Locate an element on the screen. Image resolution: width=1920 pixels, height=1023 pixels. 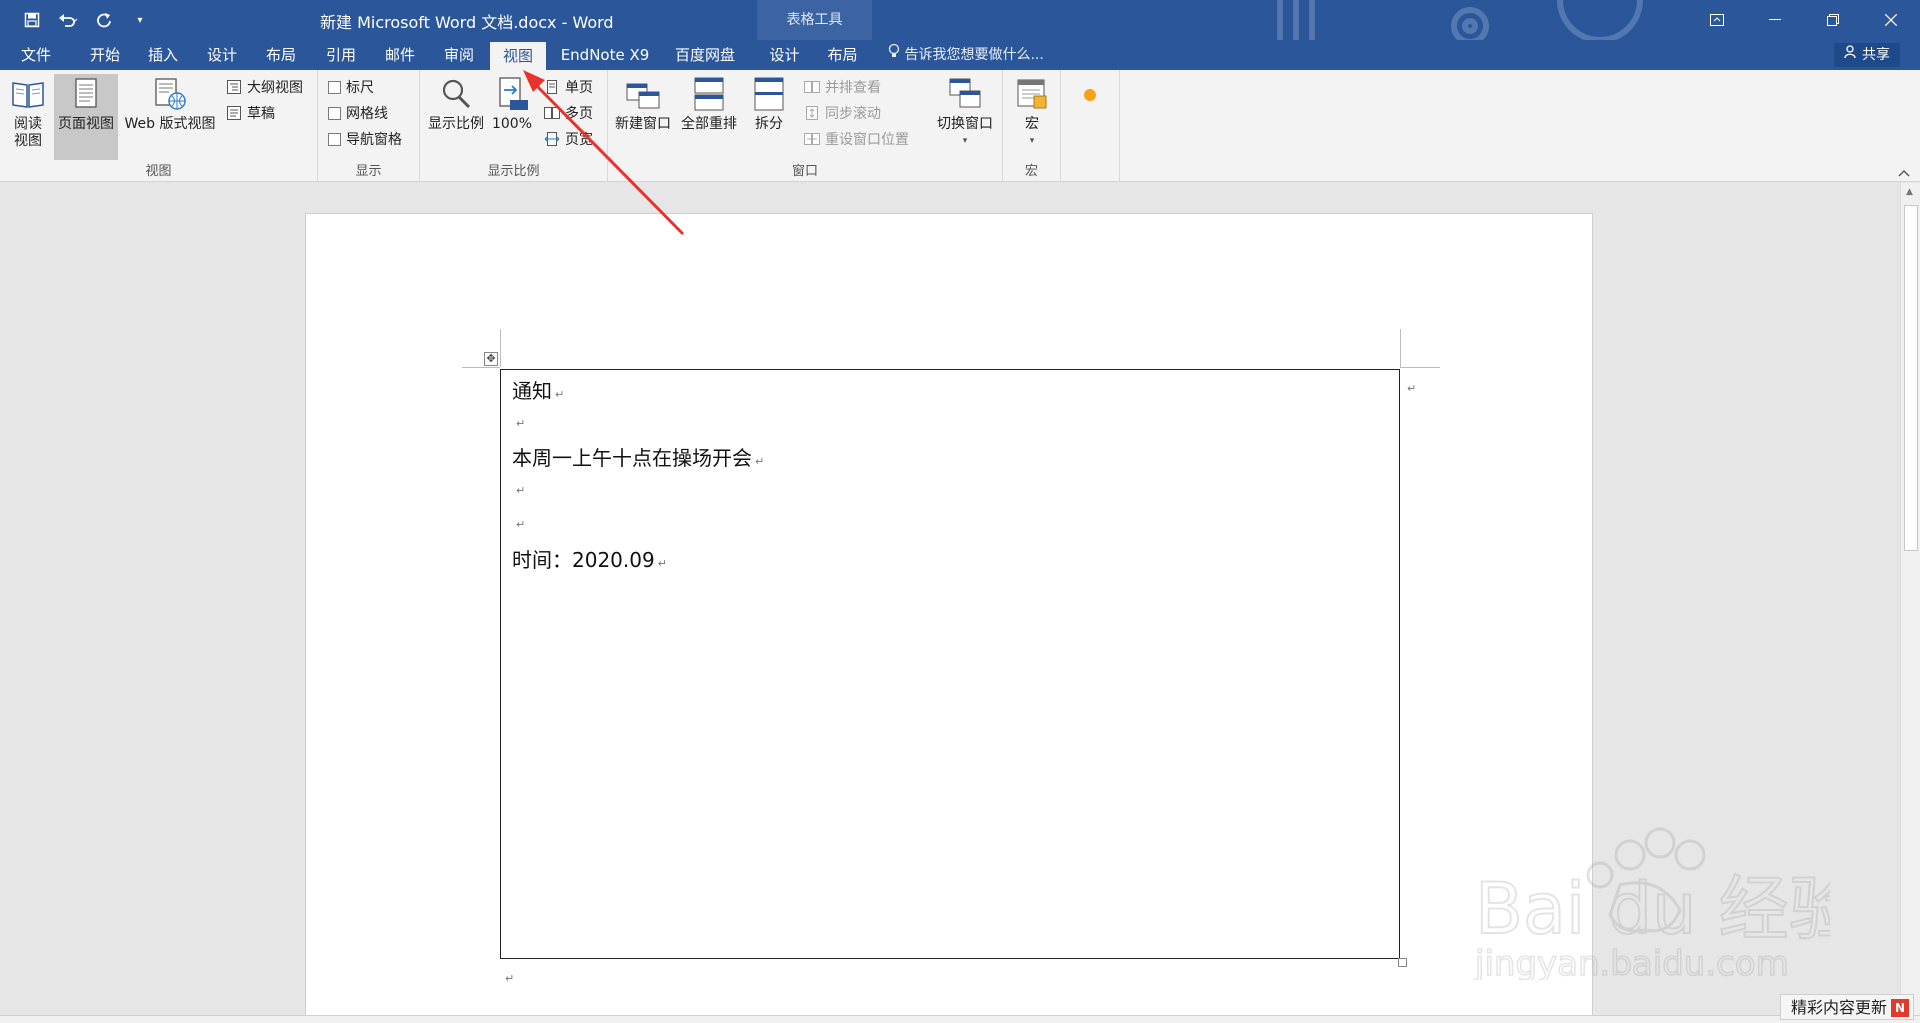
group-macros: 宏 ▾ 宏 is located at coordinates (1032, 126).